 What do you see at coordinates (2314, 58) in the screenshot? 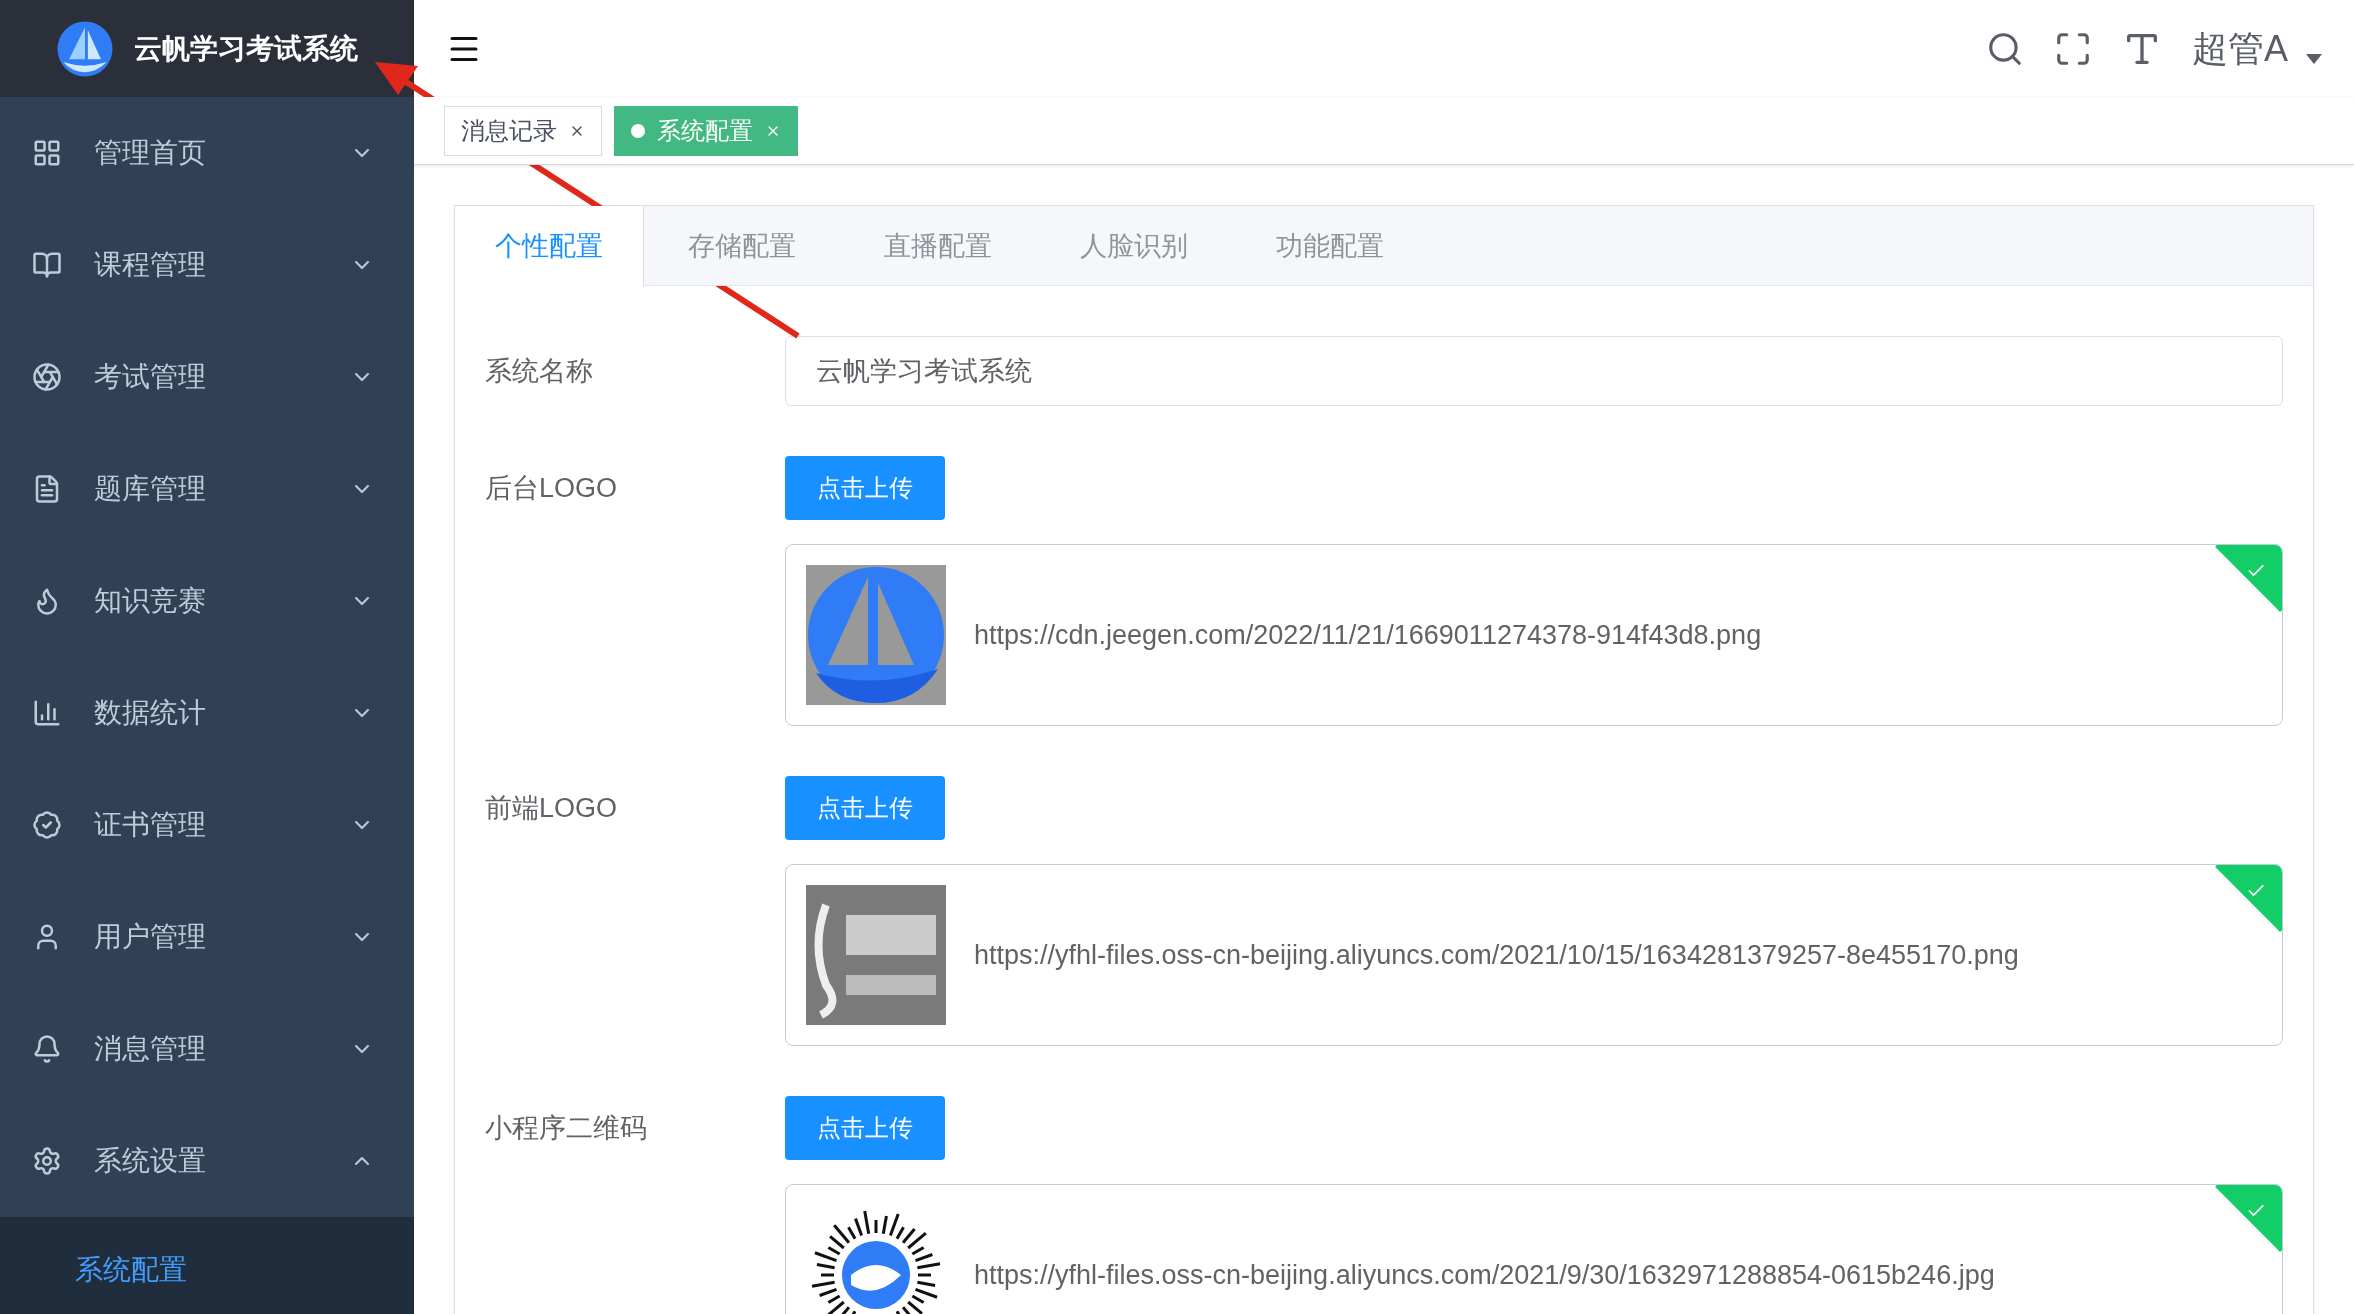
I see `caret-icon` at bounding box center [2314, 58].